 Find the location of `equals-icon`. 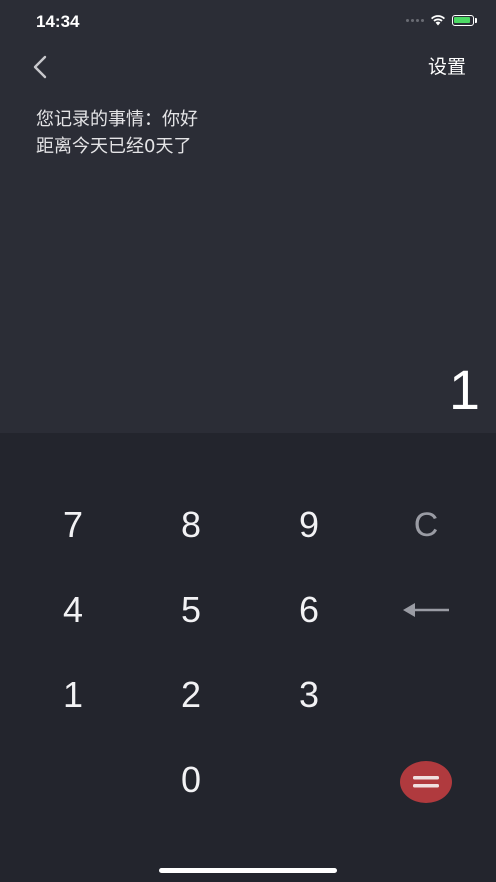

equals-icon is located at coordinates (426, 782).